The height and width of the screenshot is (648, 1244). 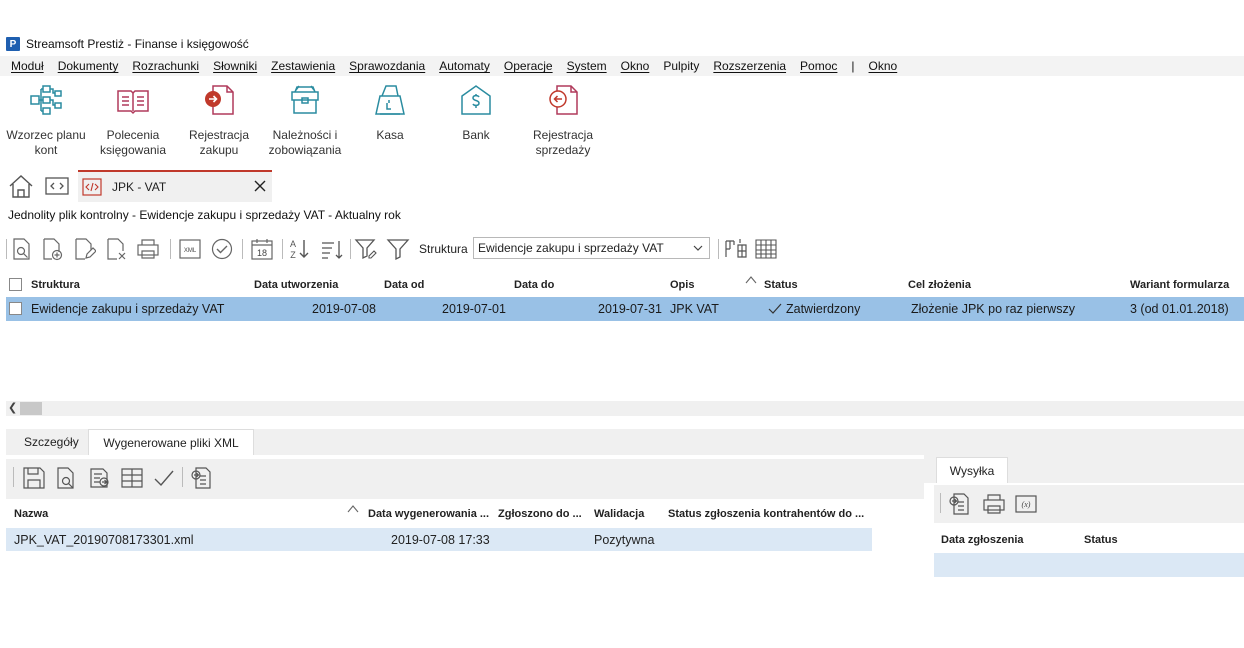 I want to click on cell-nazwa: JPK_VAT_20190708173301.xml, so click(x=104, y=540).